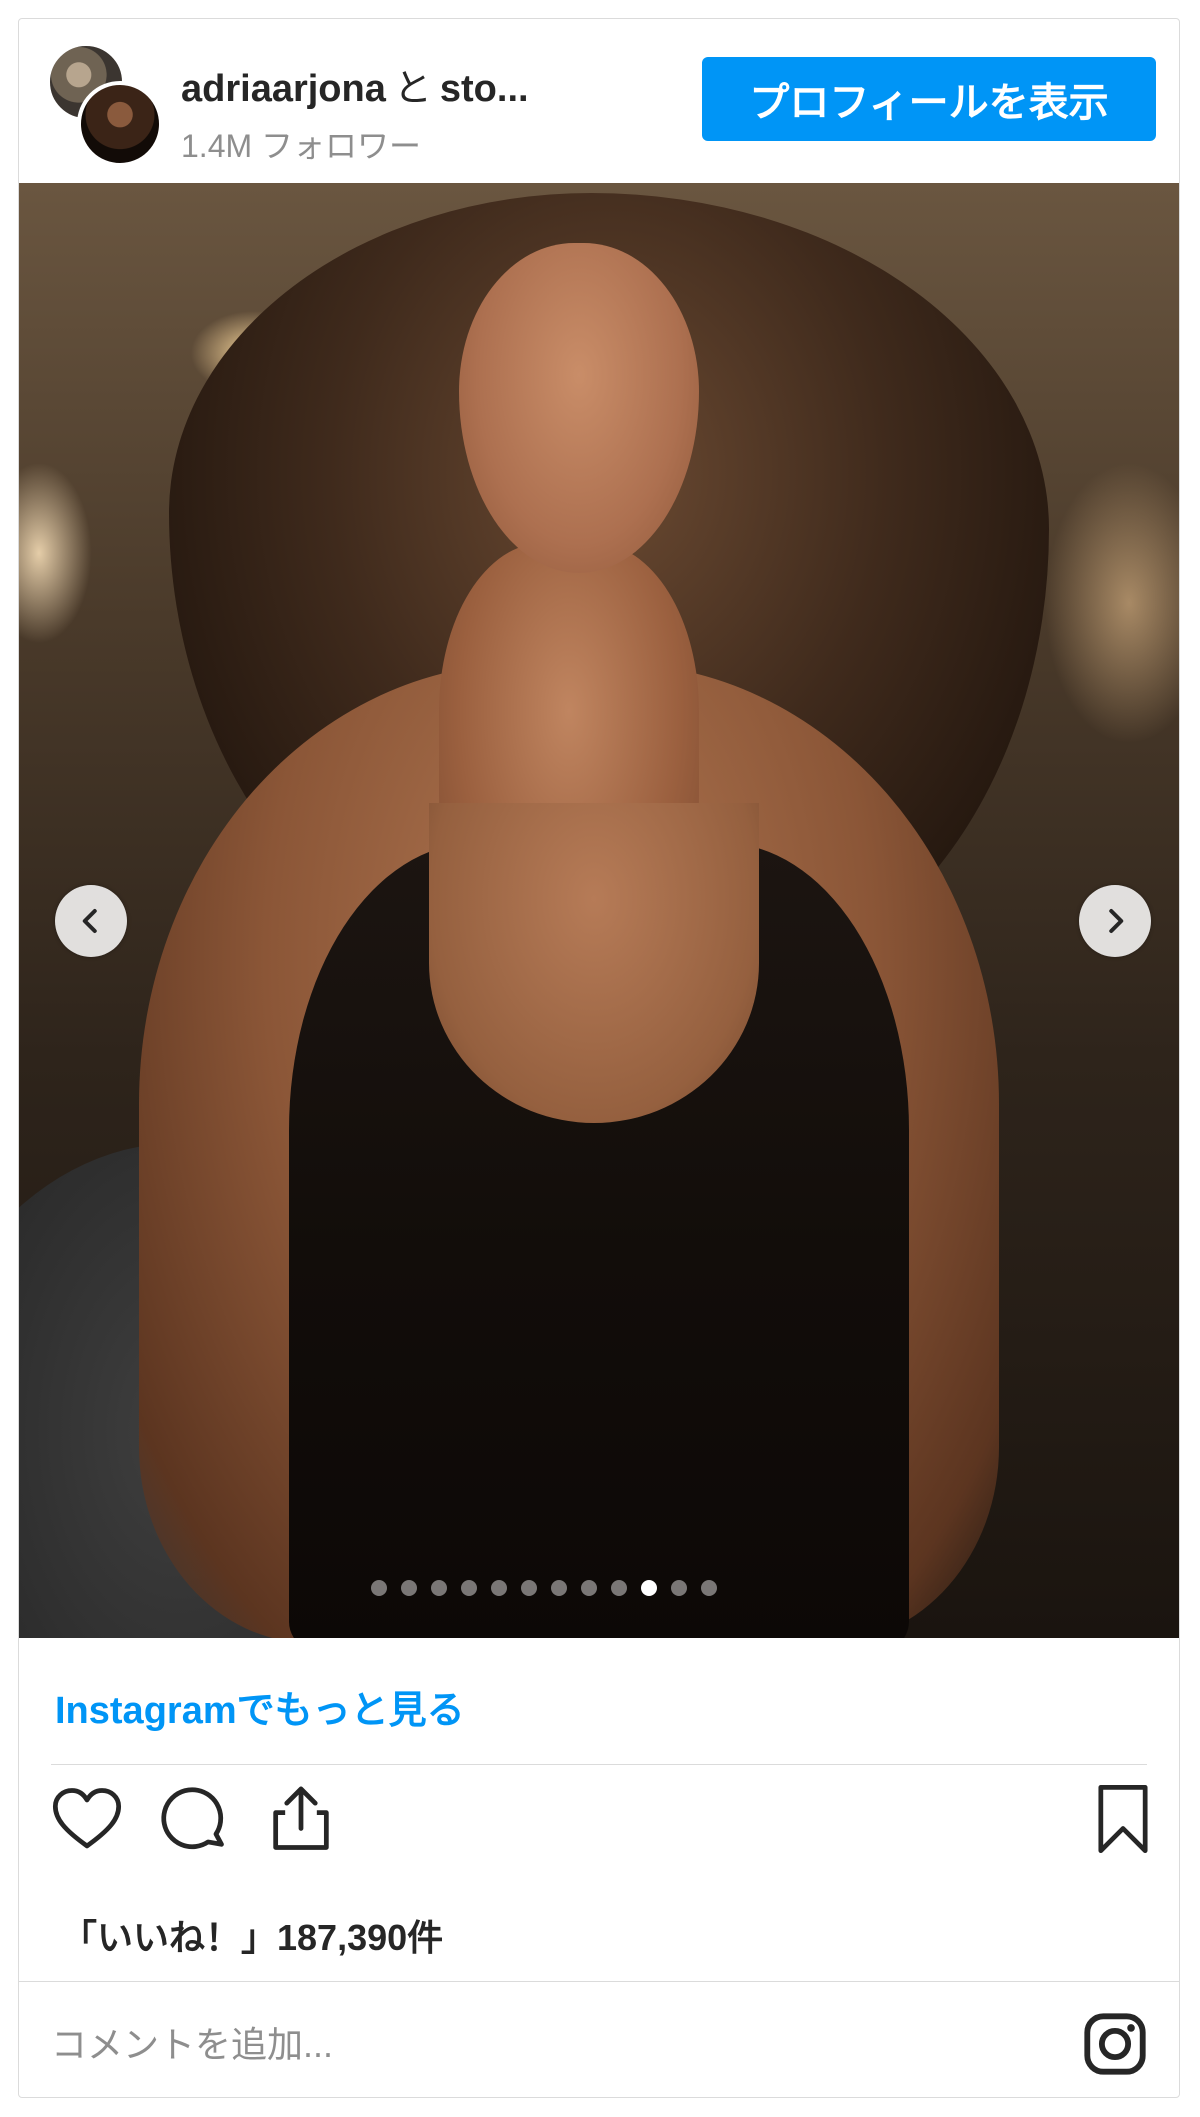  I want to click on bookmark-icon, so click(1123, 1819).